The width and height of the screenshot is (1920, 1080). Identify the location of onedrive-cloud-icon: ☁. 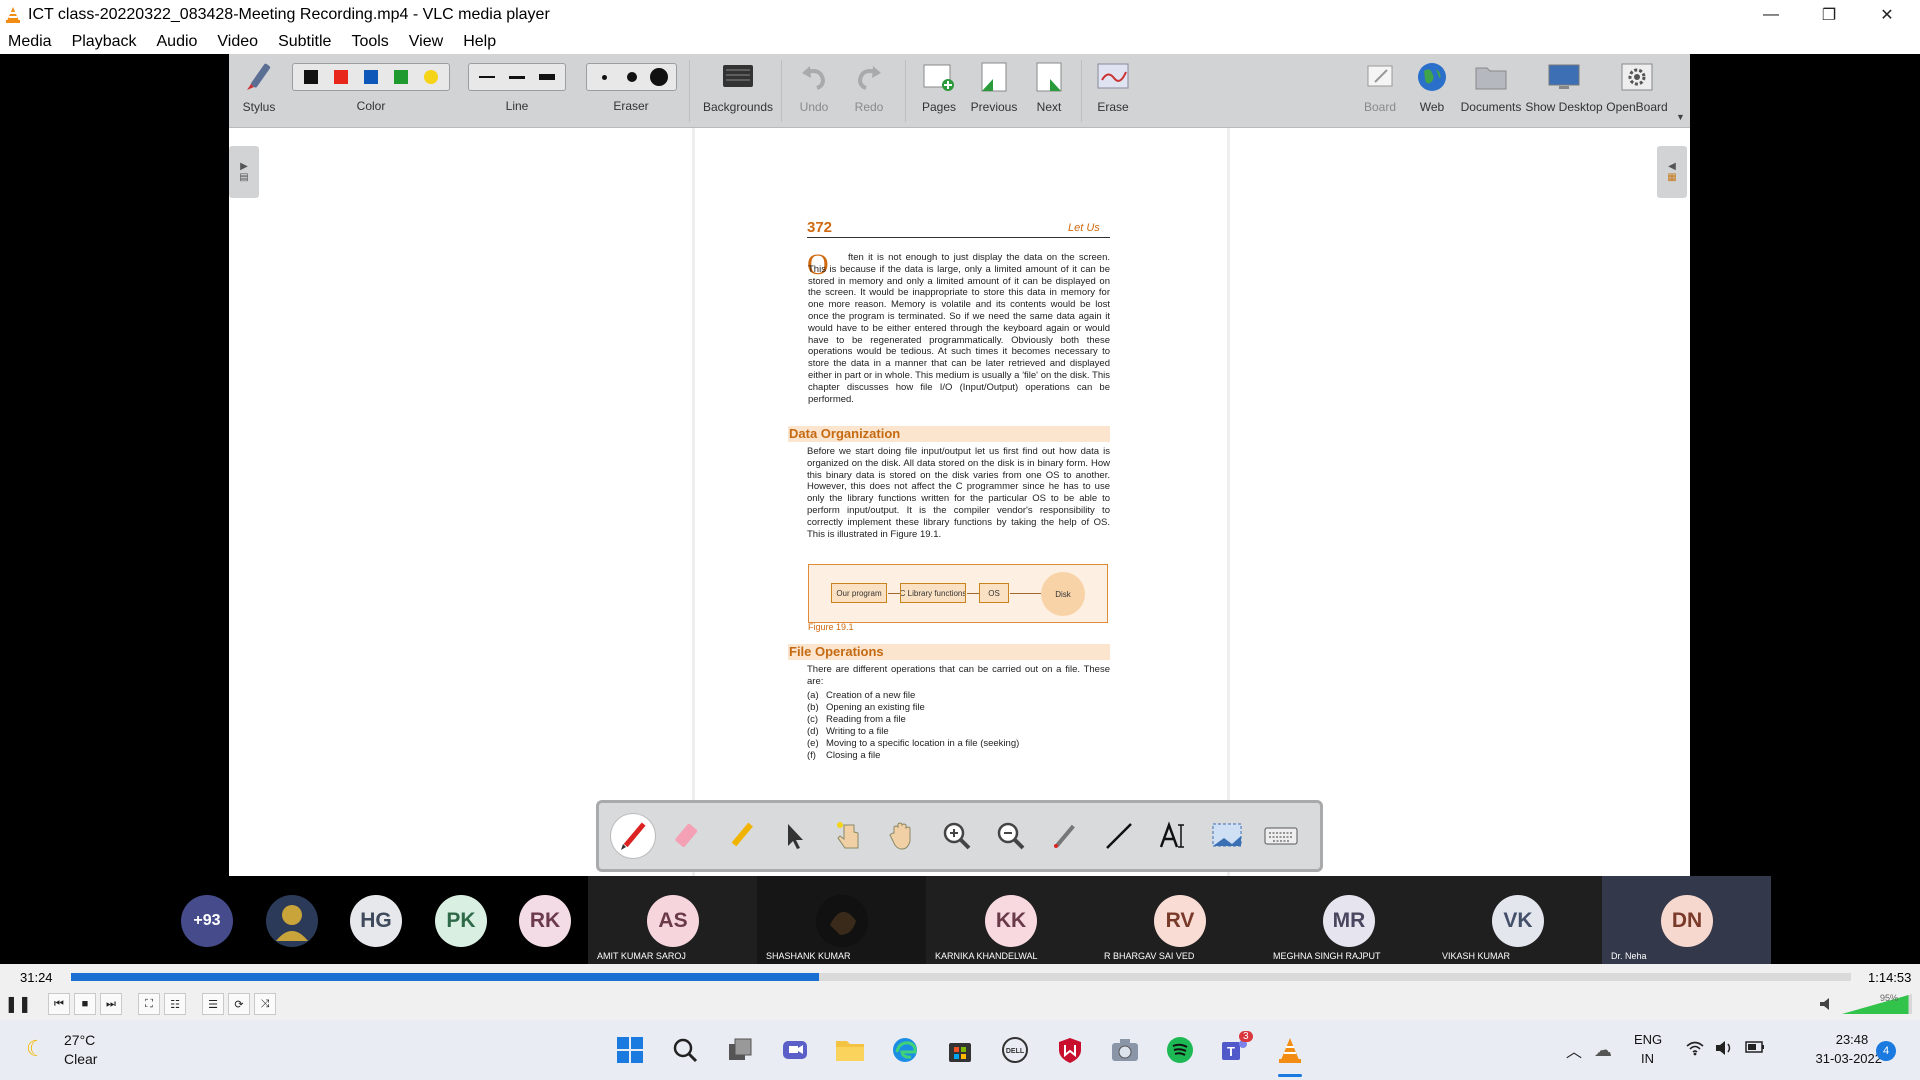
(1603, 1050).